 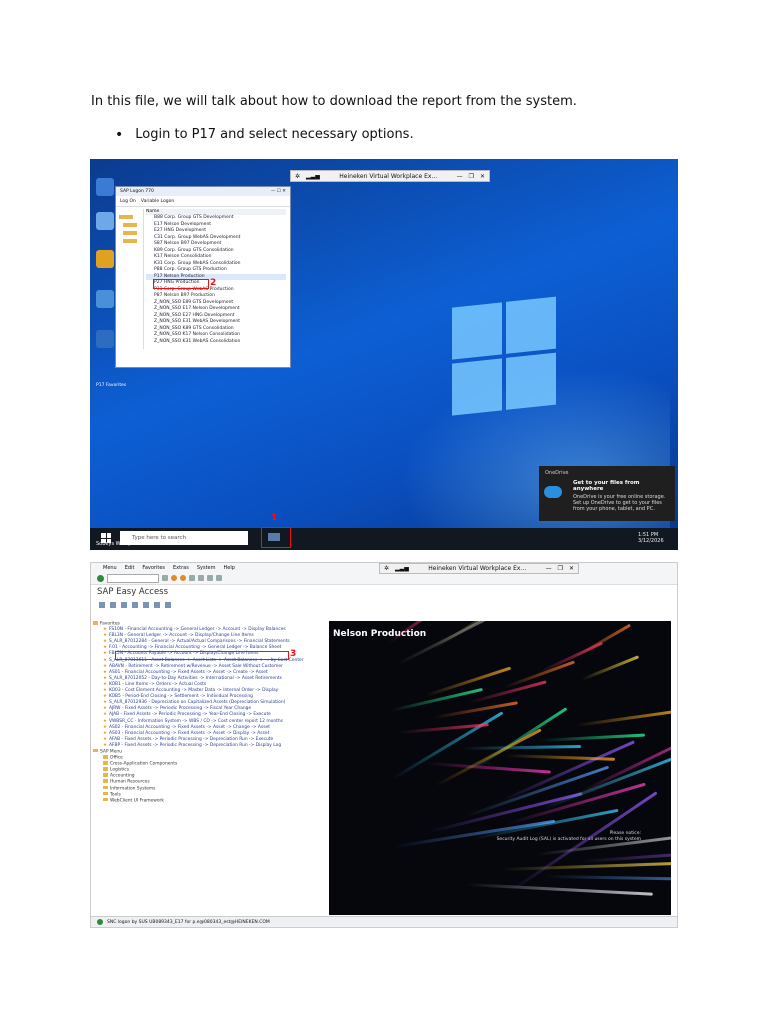 What do you see at coordinates (105, 339) in the screenshot?
I see `desktop-icon-sap` at bounding box center [105, 339].